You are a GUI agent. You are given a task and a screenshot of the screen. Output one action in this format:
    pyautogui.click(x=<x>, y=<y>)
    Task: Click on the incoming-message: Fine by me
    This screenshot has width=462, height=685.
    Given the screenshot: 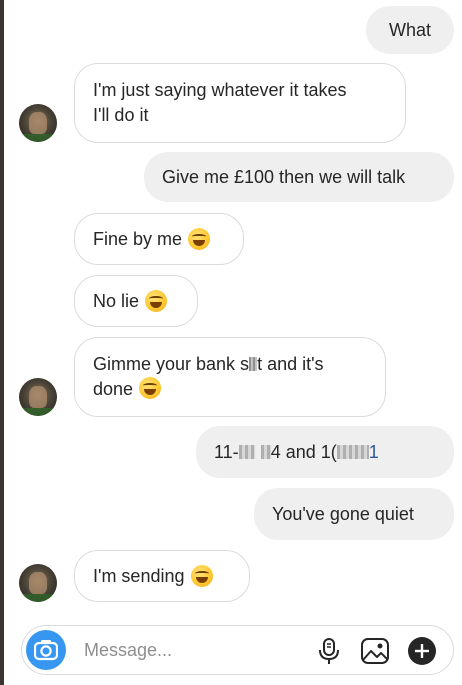 What is the action you would take?
    pyautogui.click(x=159, y=239)
    